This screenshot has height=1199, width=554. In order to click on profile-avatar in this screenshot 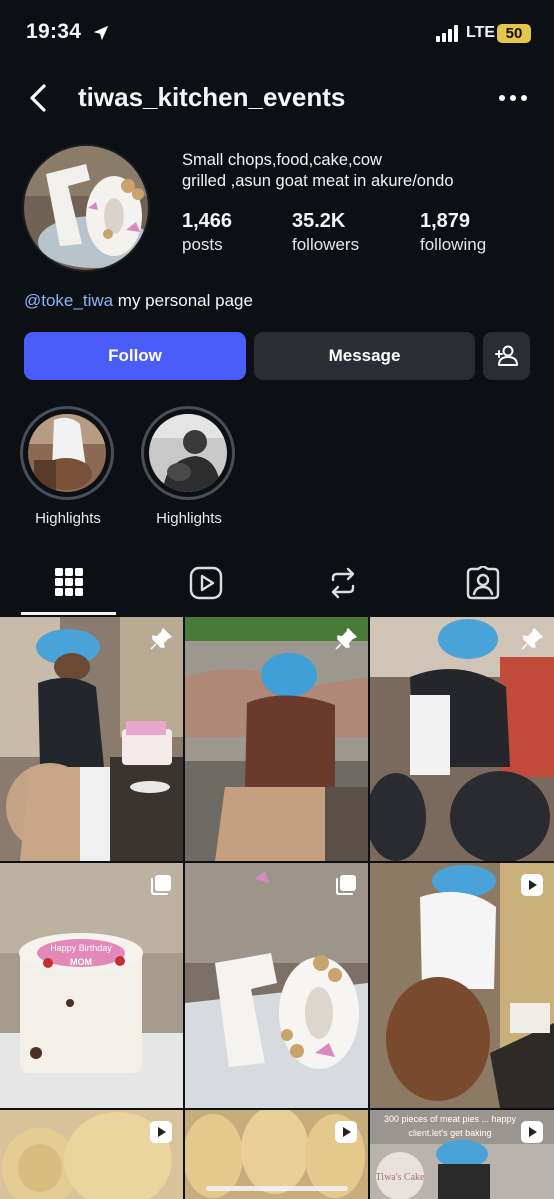, I will do `click(86, 208)`.